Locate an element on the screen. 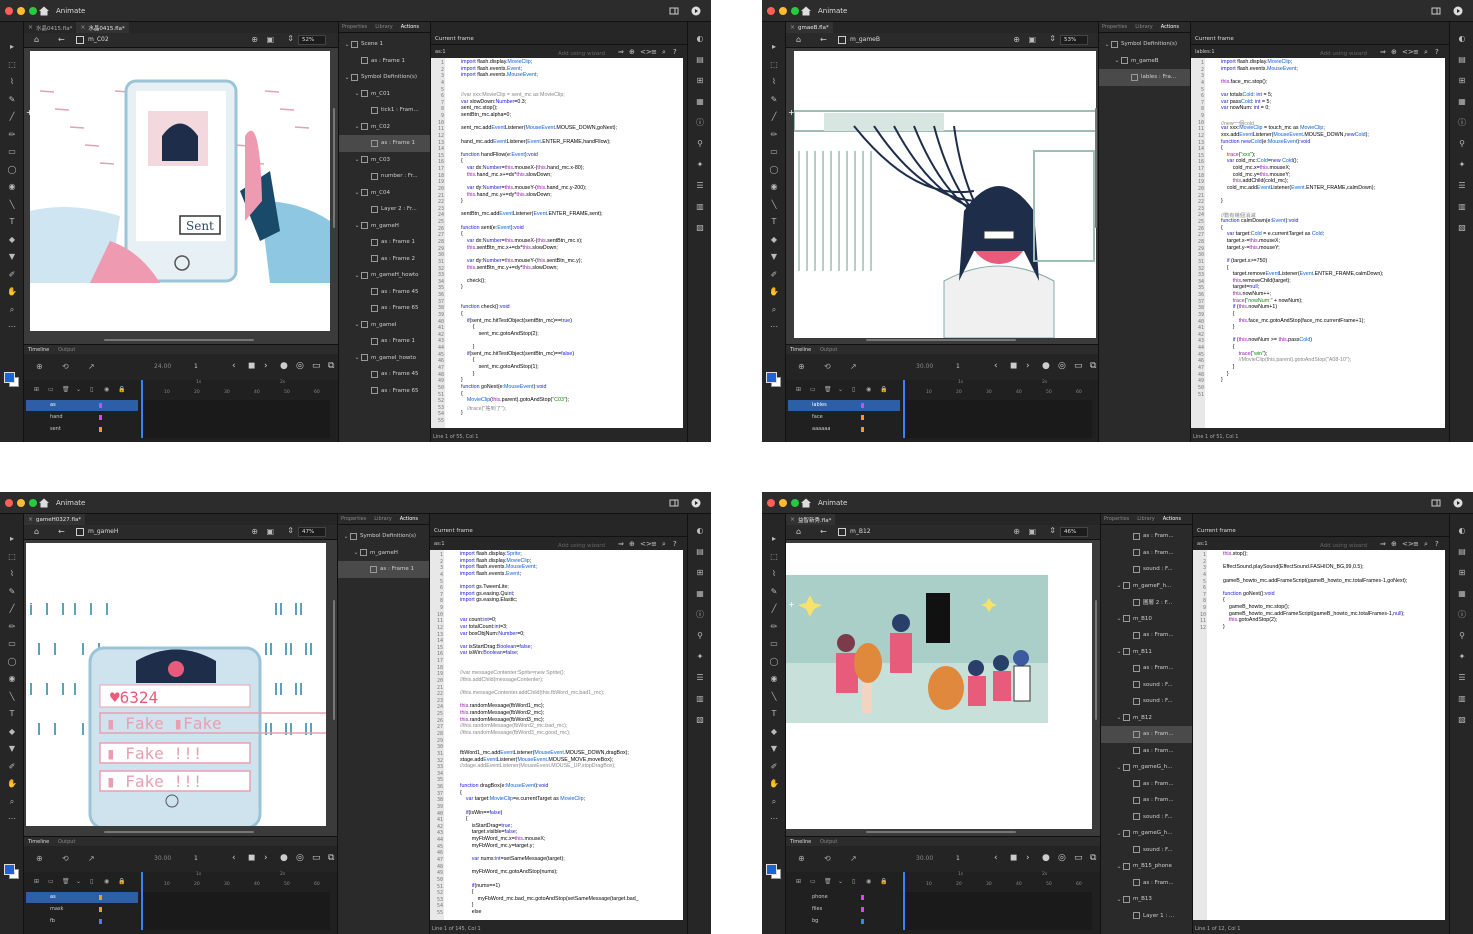  navigator-item: as : Frame 2 is located at coordinates (384, 259).